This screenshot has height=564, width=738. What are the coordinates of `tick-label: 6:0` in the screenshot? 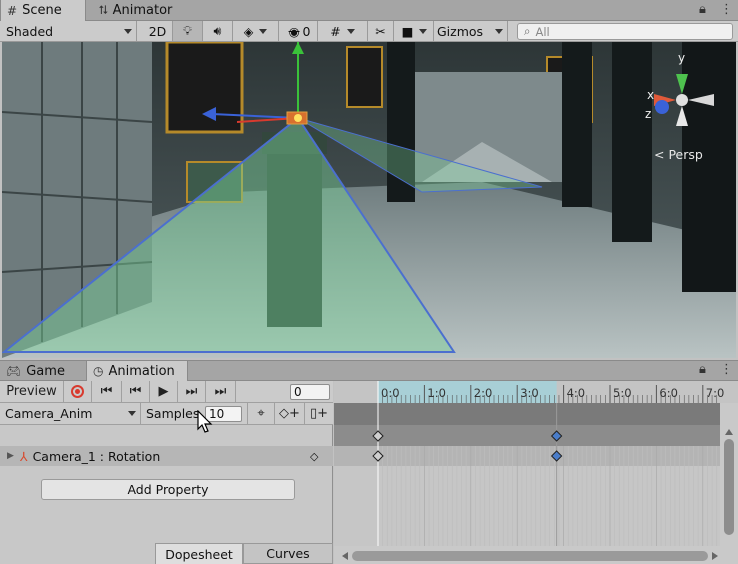 It's located at (668, 393).